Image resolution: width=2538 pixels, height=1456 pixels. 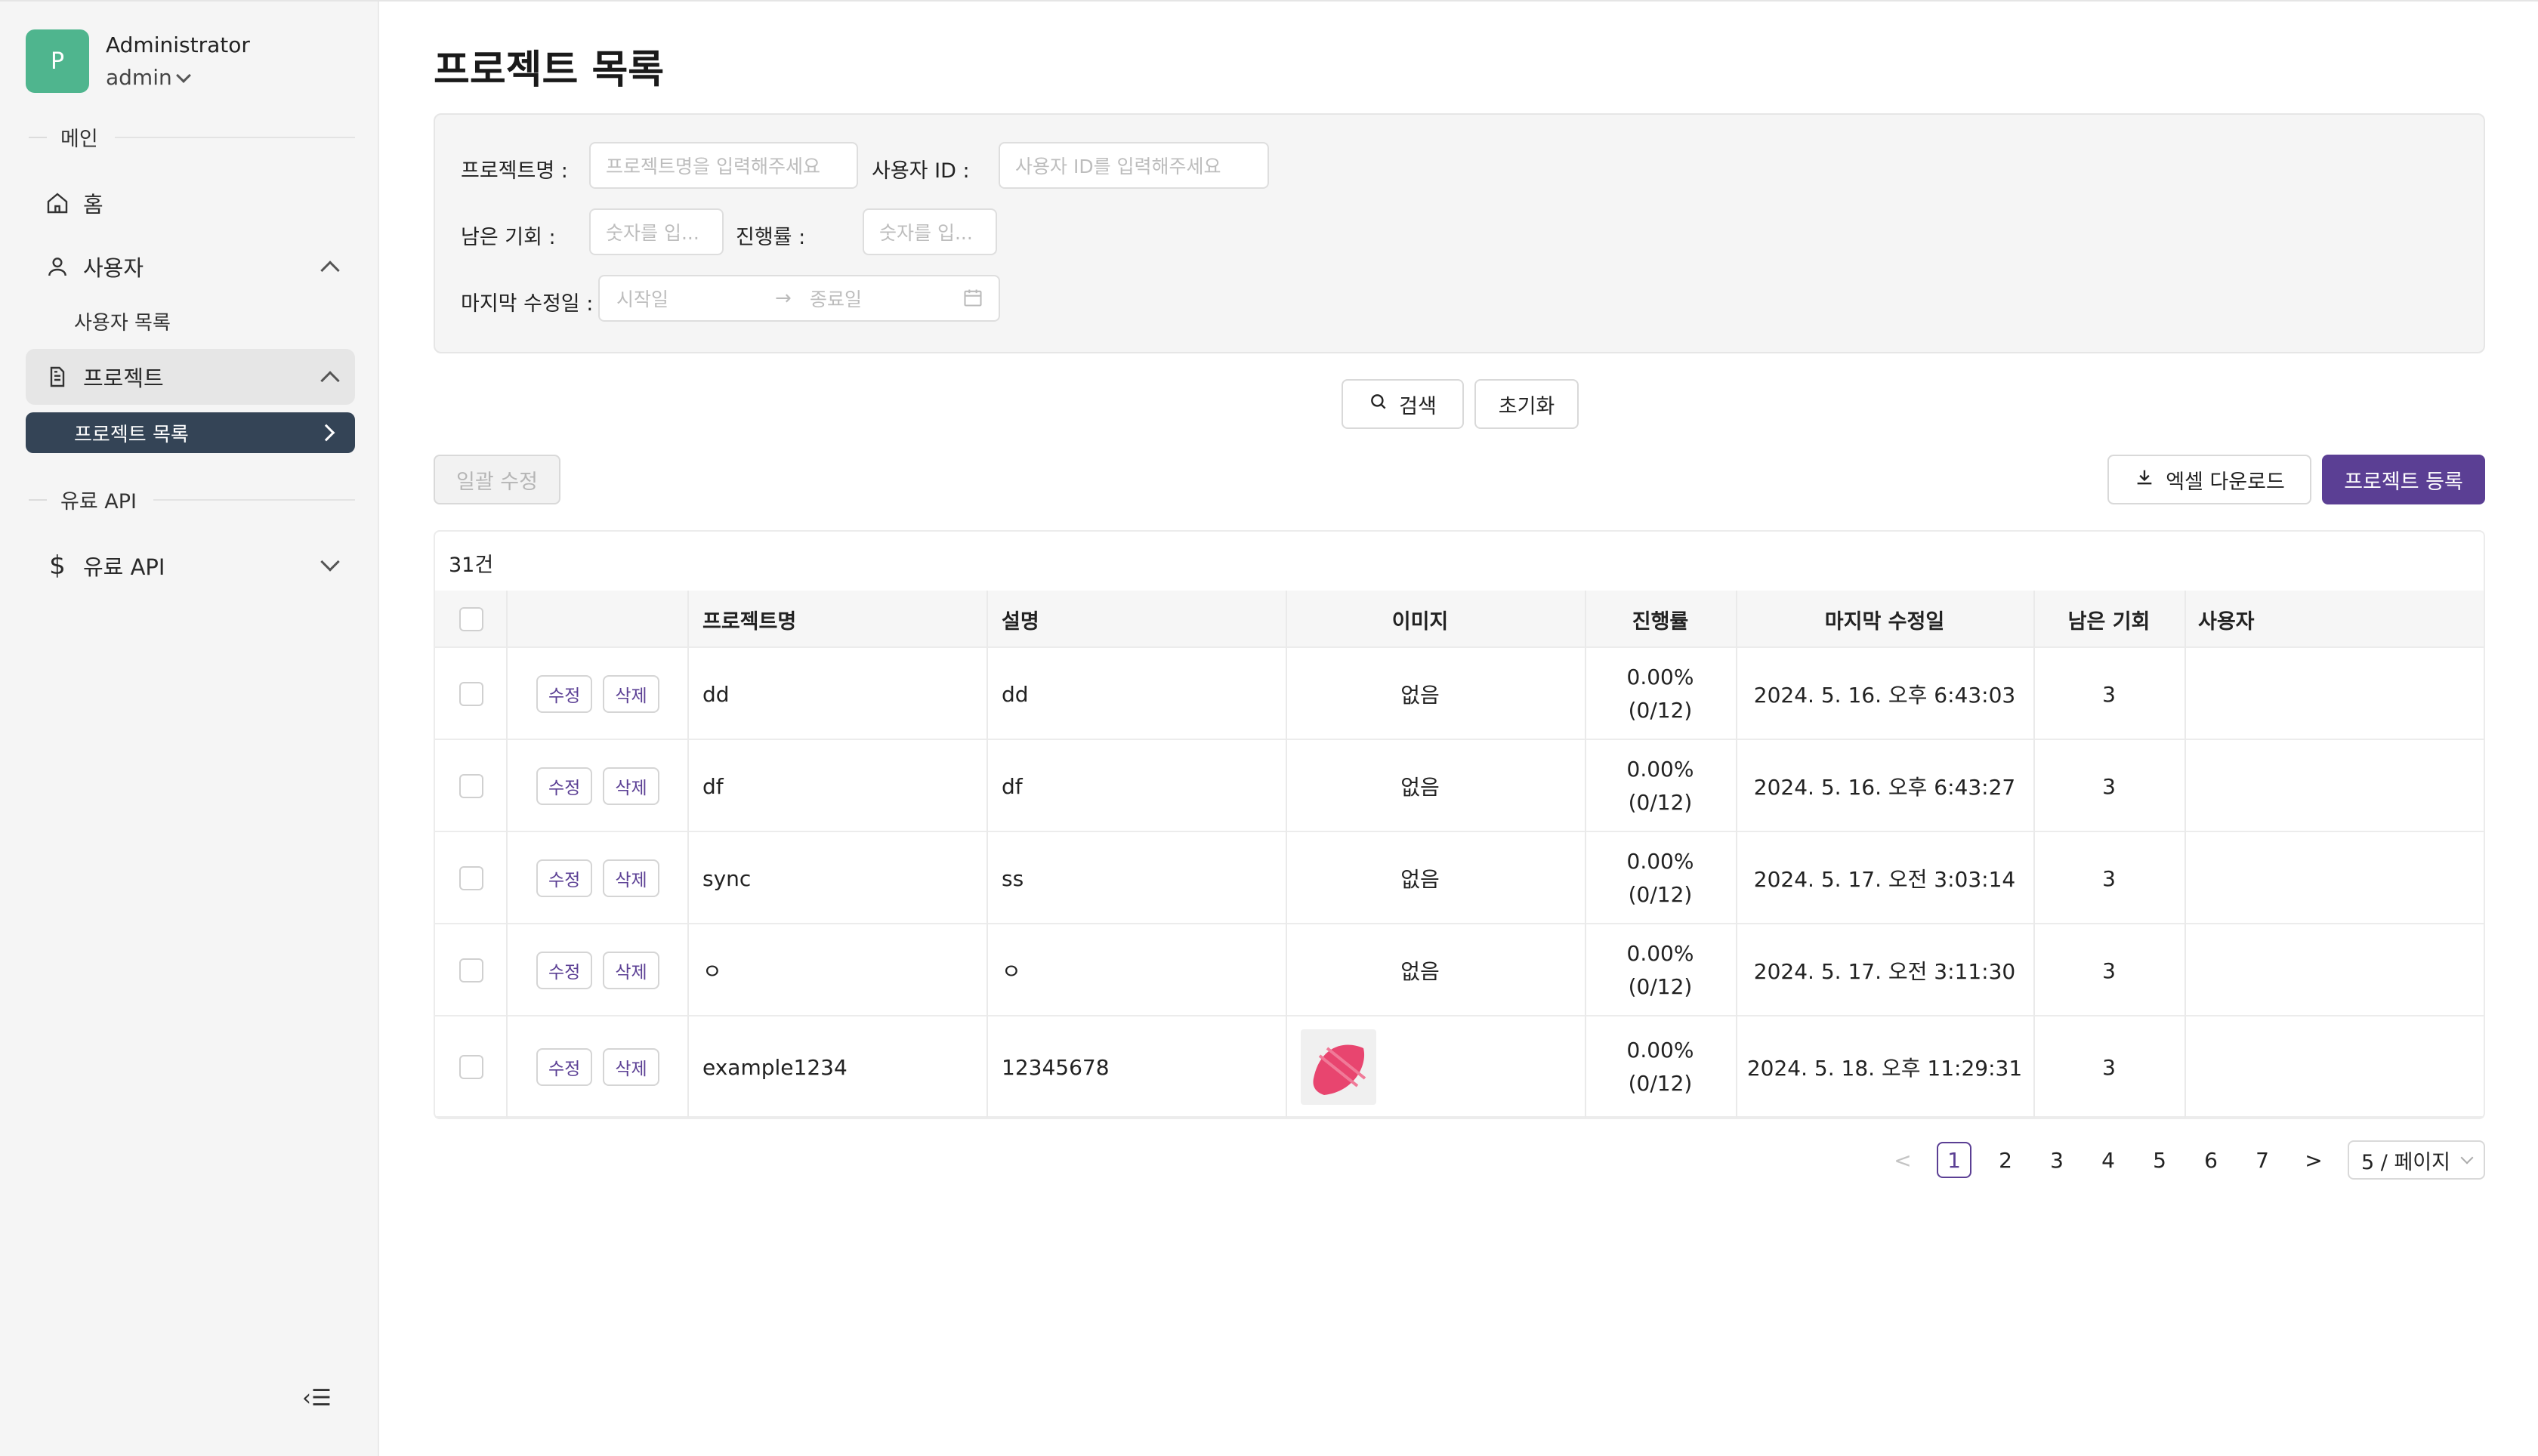 I want to click on nav-group-paid-api: 유료 API, so click(x=192, y=499).